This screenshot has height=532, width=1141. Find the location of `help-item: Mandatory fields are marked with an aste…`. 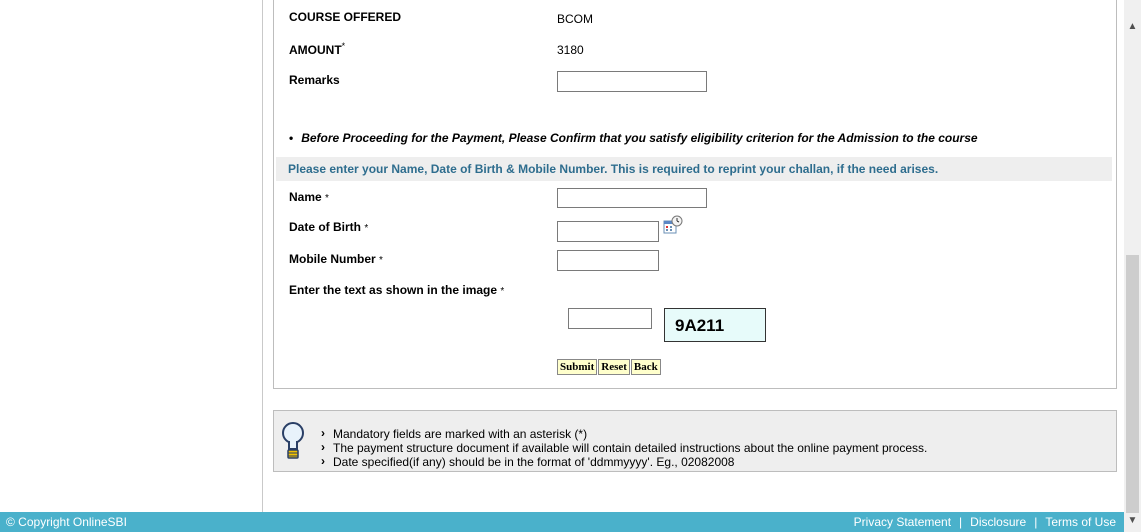

help-item: Mandatory fields are marked with an aste… is located at coordinates (624, 433).